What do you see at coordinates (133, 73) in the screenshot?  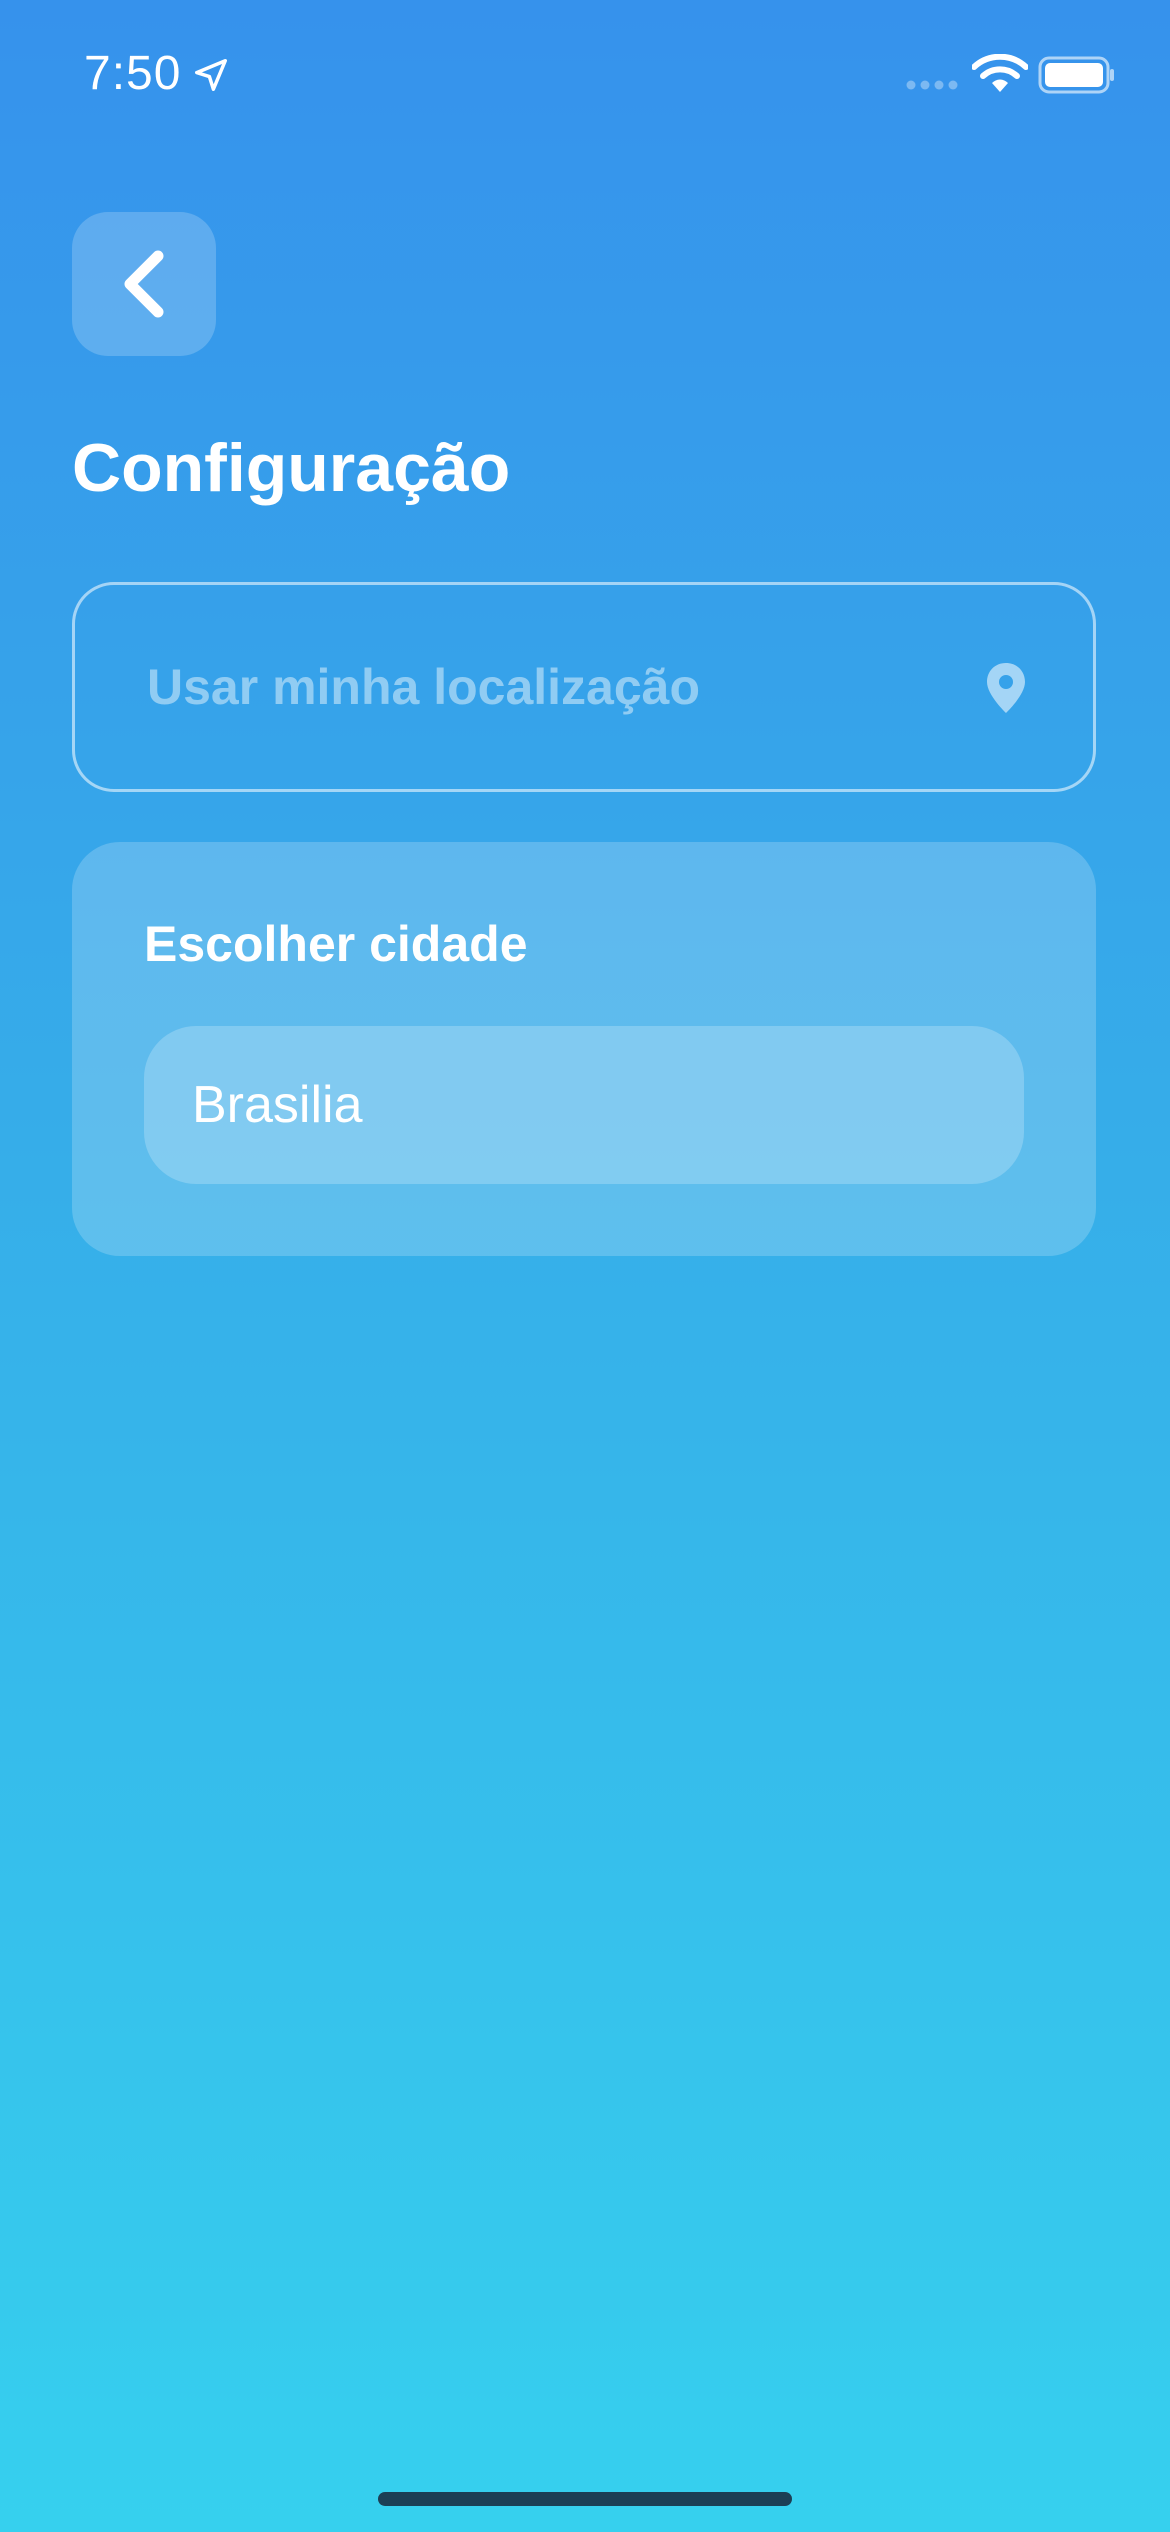 I see `status-time: 7:50` at bounding box center [133, 73].